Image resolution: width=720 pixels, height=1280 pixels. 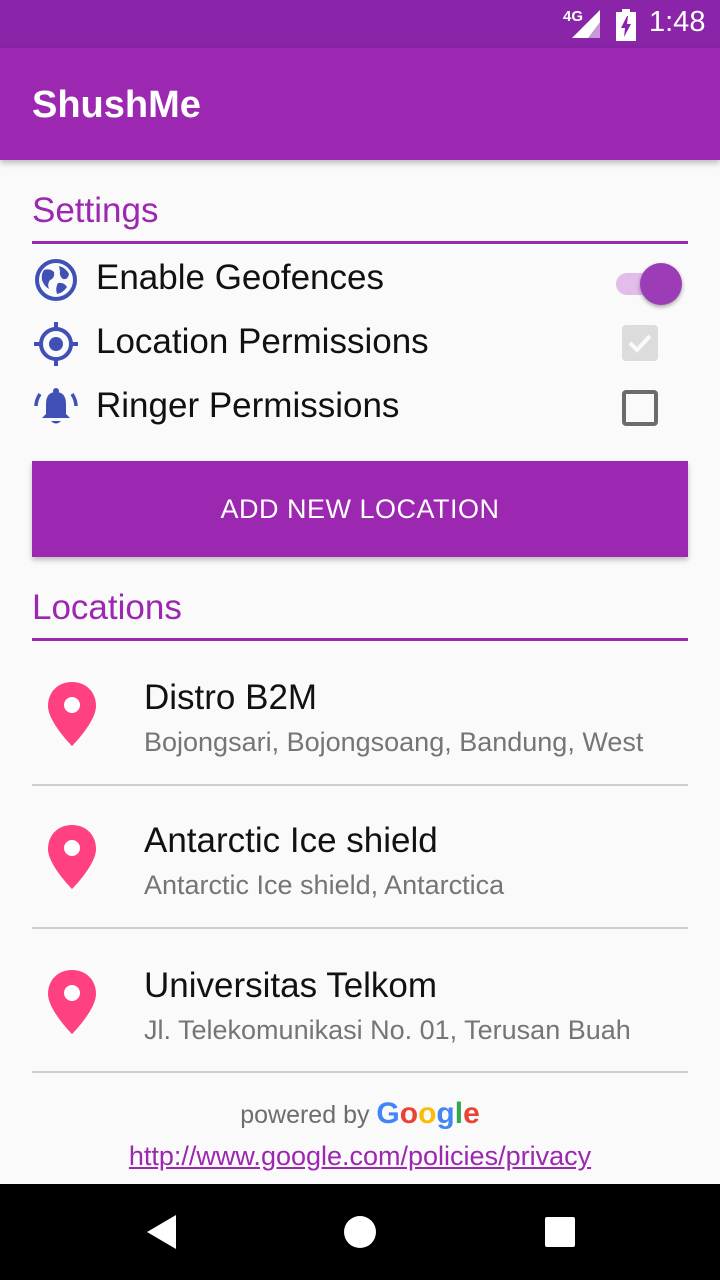 I want to click on status-bar: 4G 1:48, so click(x=360, y=24).